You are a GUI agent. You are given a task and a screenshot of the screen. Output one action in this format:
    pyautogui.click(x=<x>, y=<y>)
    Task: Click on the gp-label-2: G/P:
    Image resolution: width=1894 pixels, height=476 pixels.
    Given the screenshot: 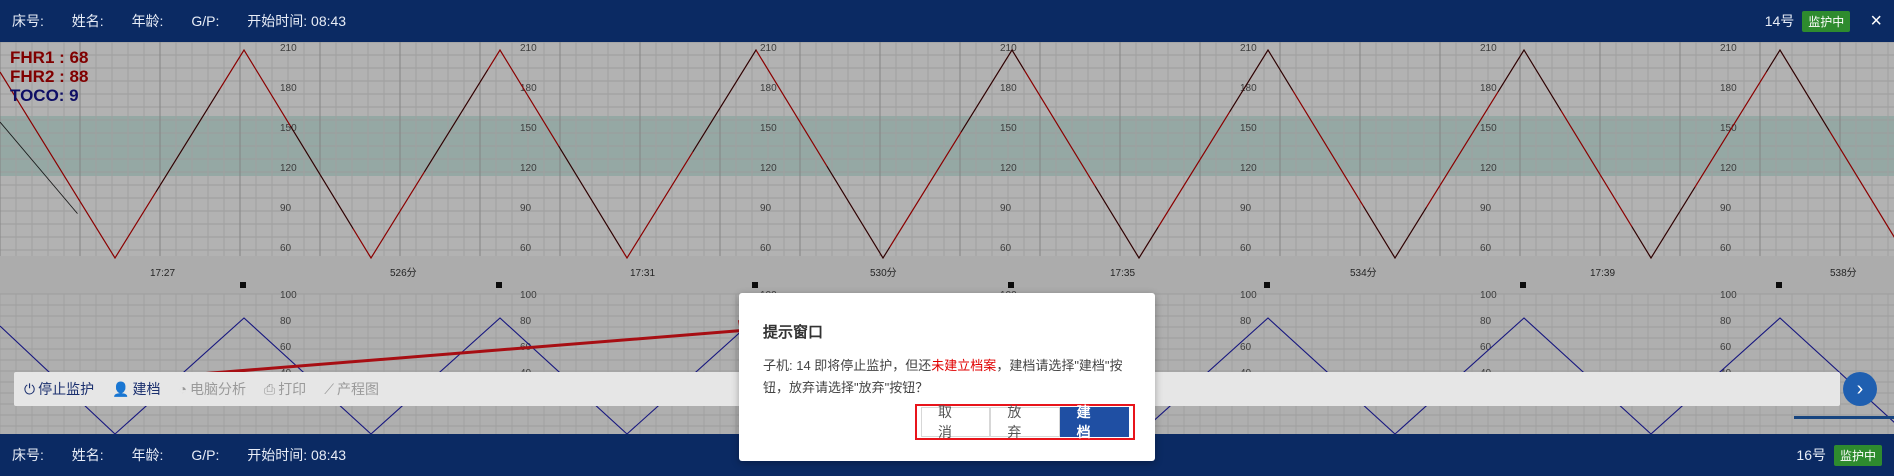 What is the action you would take?
    pyautogui.click(x=205, y=455)
    